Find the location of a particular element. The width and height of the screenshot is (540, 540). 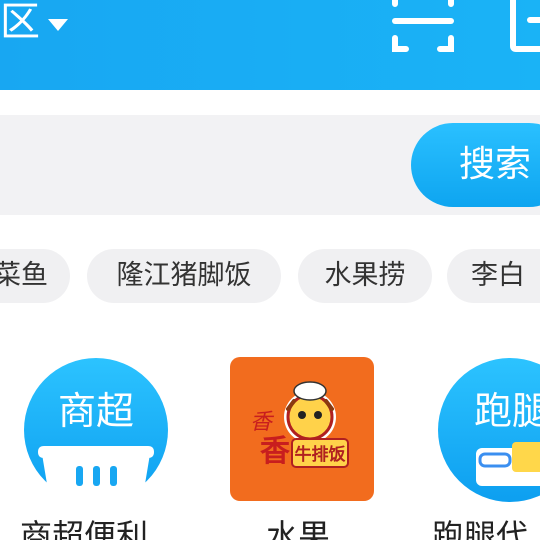

errand-icon: 跑腿 is located at coordinates (489, 430).